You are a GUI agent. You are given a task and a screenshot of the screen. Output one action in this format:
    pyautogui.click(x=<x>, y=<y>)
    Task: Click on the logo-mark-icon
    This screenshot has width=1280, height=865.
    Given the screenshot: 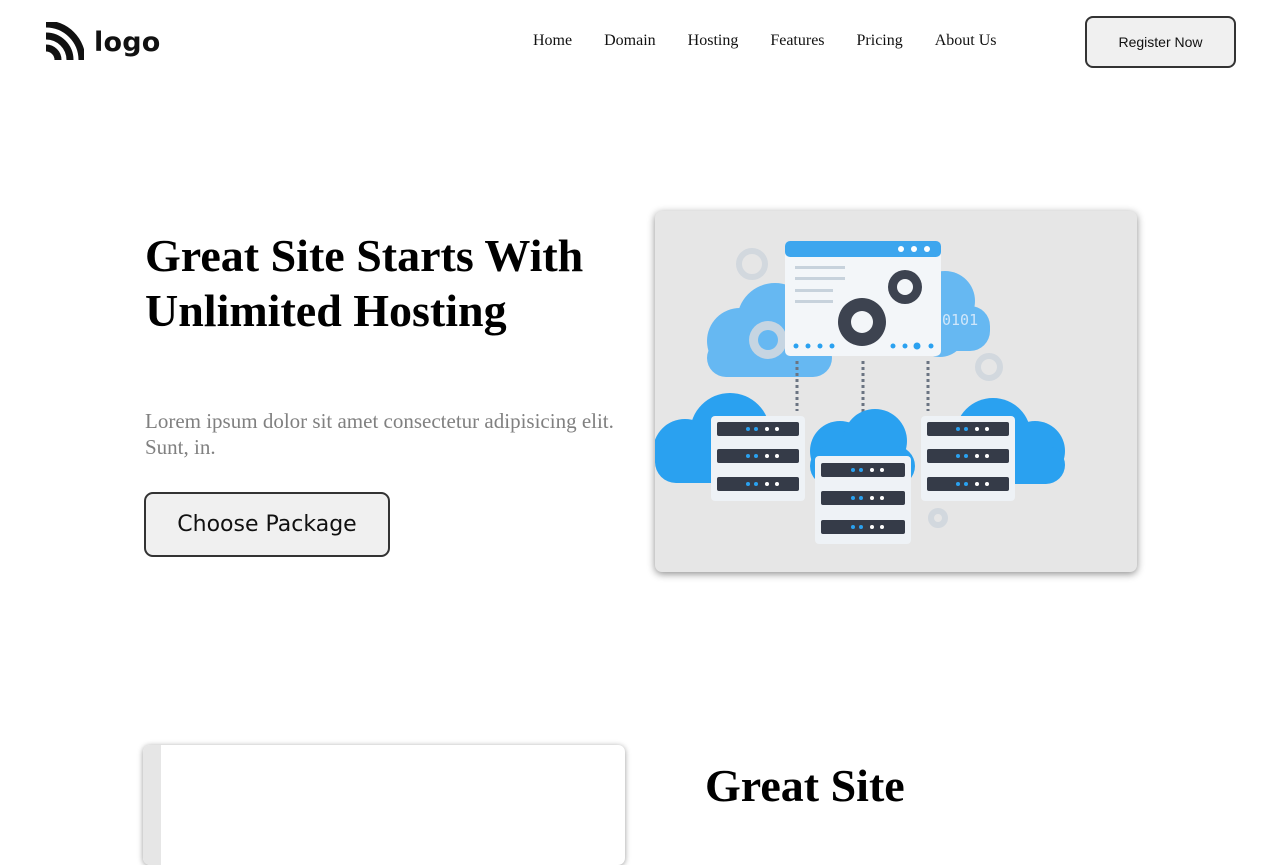 What is the action you would take?
    pyautogui.click(x=64, y=41)
    